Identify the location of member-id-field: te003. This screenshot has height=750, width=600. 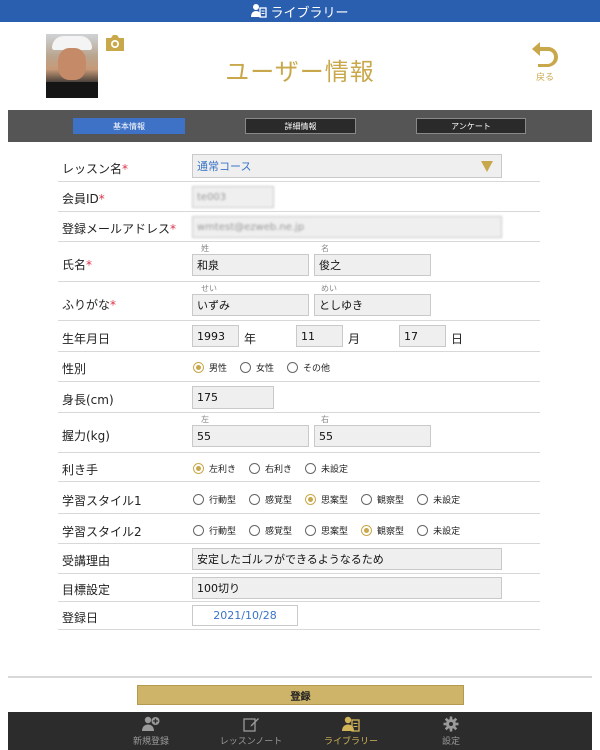
(233, 197).